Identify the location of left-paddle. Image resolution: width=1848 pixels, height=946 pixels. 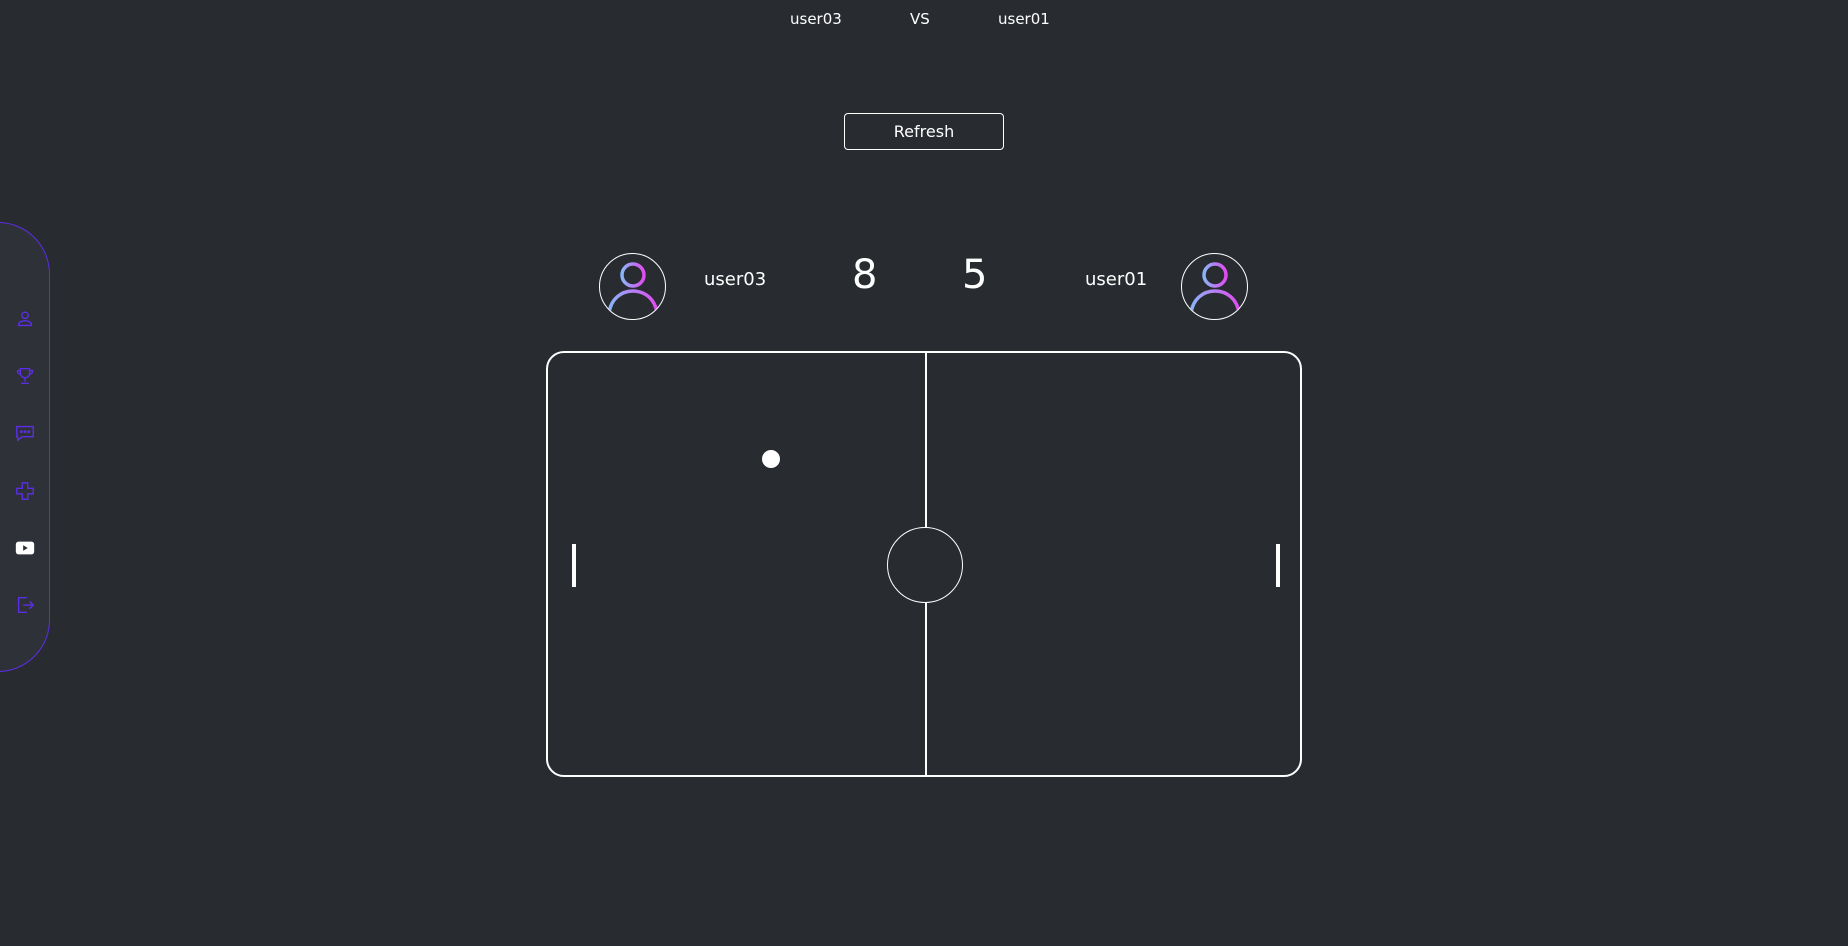
(574, 565).